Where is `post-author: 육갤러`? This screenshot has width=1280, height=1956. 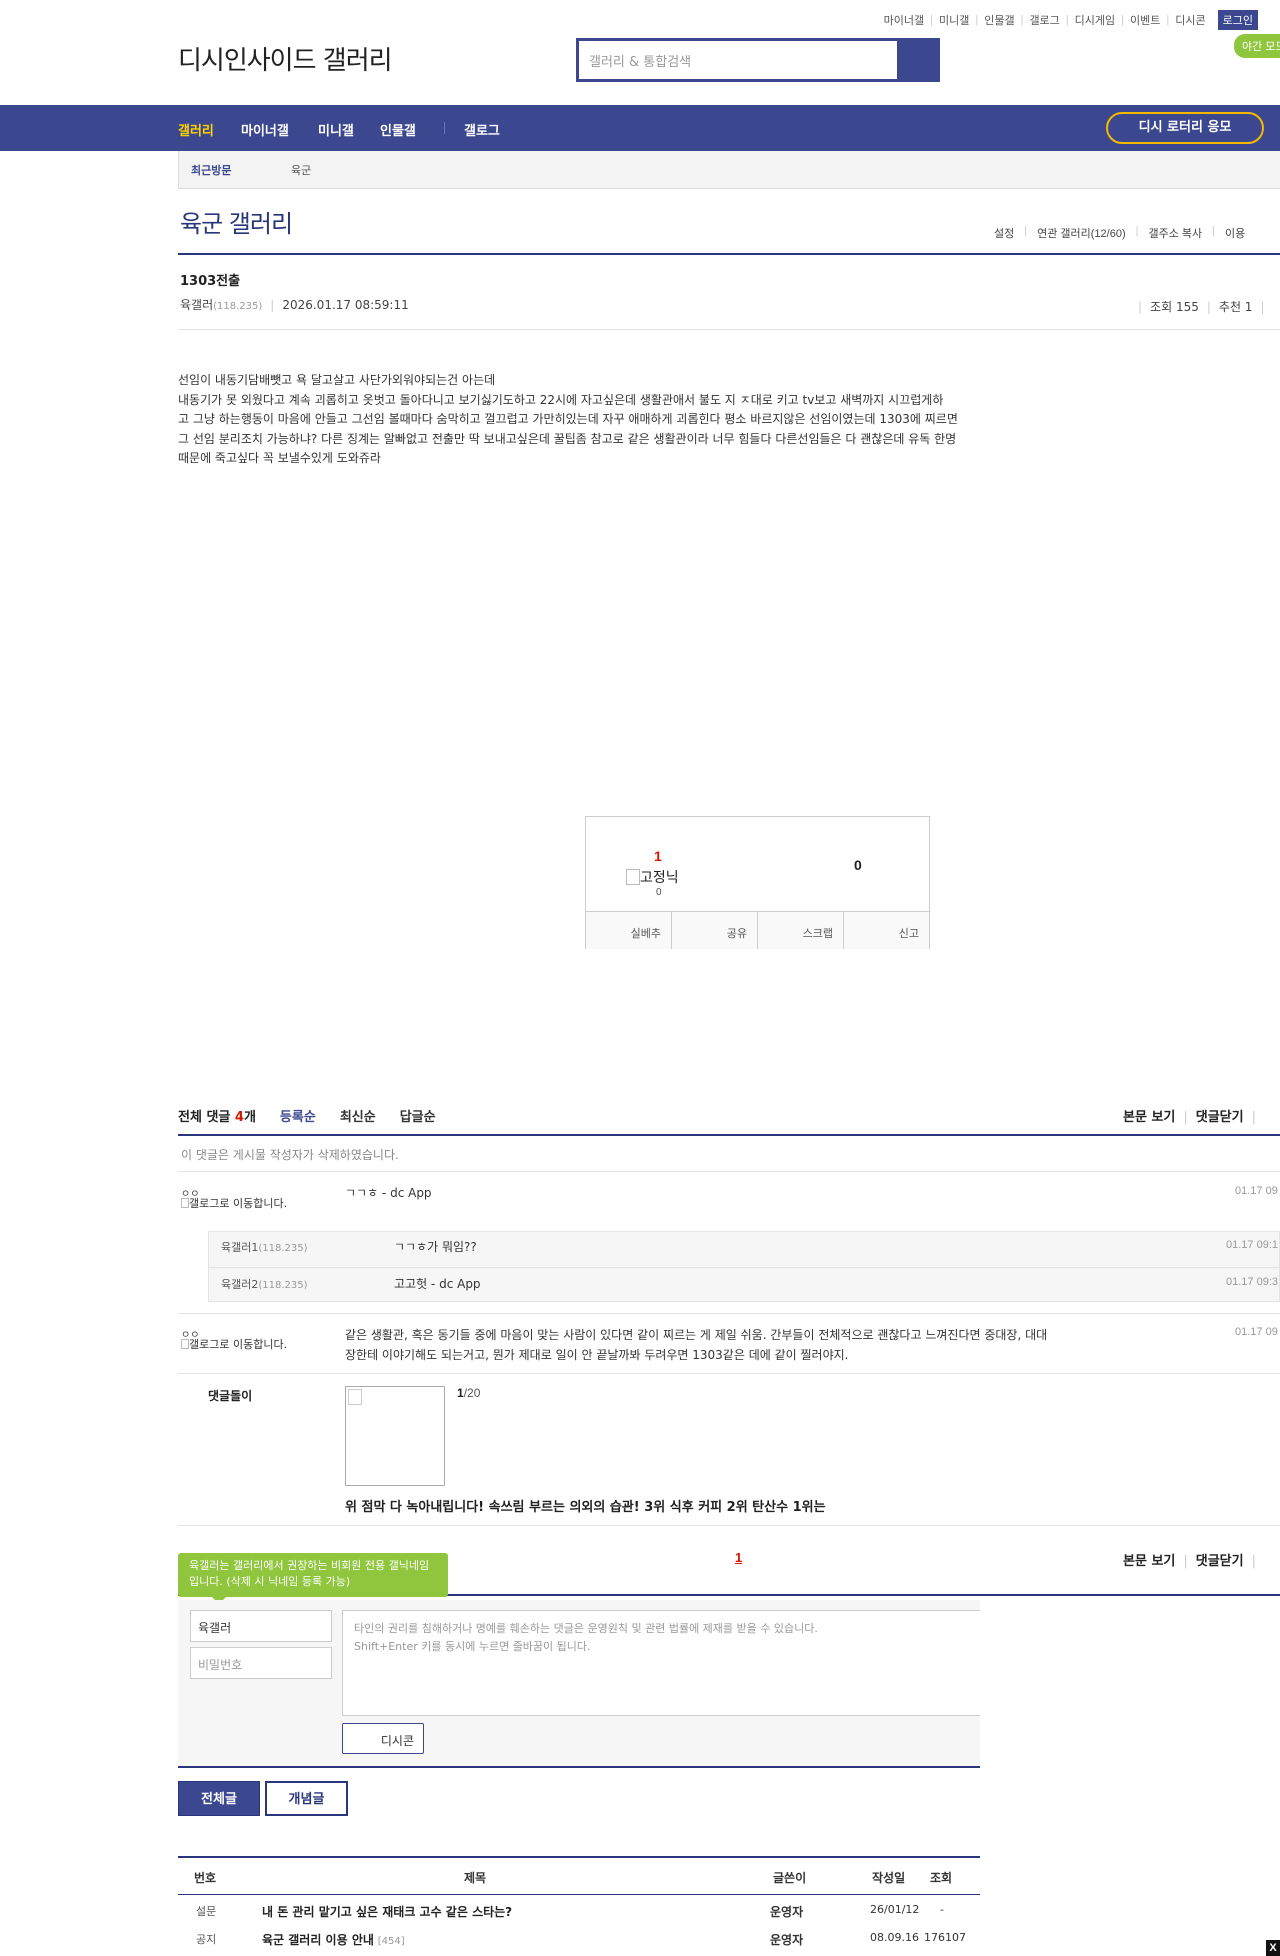 post-author: 육갤러 is located at coordinates (196, 305).